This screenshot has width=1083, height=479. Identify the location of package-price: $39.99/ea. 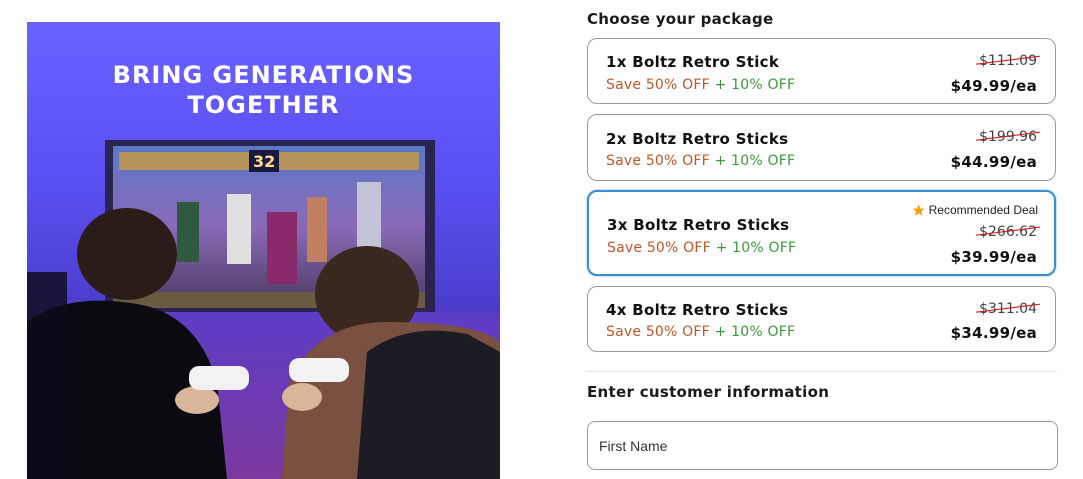
(993, 257).